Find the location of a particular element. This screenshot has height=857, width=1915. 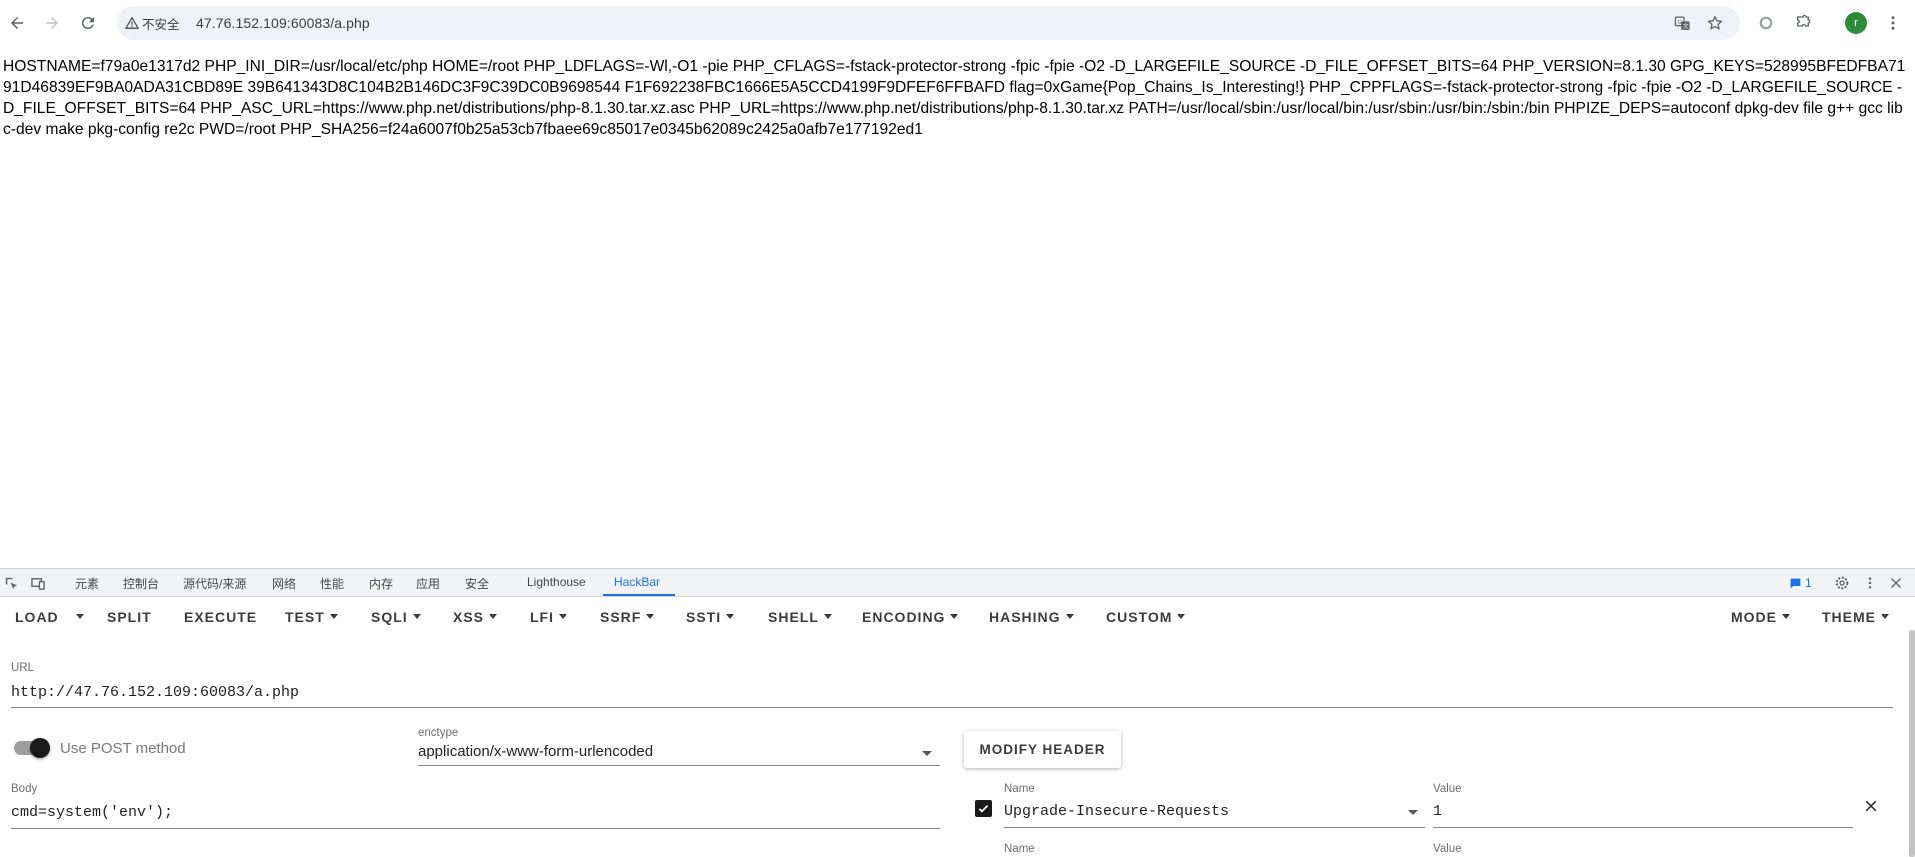

enctype-label: enctype is located at coordinates (438, 733).